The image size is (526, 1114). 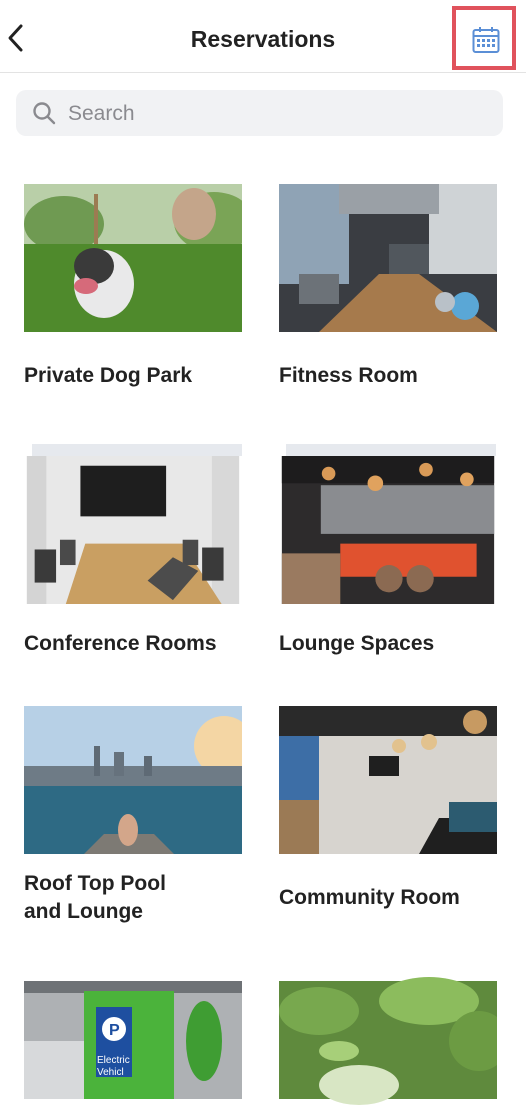 What do you see at coordinates (110, 1072) in the screenshot?
I see `svg-text: Vehicl` at bounding box center [110, 1072].